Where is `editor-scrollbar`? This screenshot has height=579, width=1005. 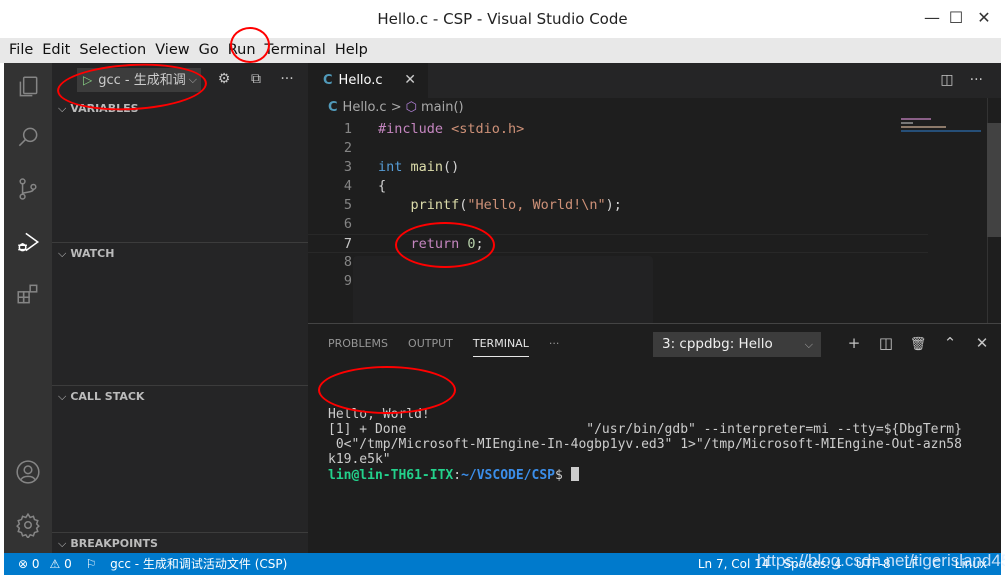 editor-scrollbar is located at coordinates (994, 210).